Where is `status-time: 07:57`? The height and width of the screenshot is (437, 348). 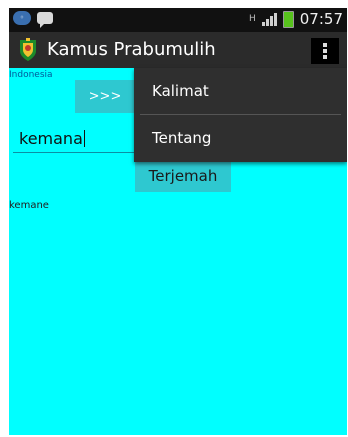
status-time: 07:57 is located at coordinates (321, 19).